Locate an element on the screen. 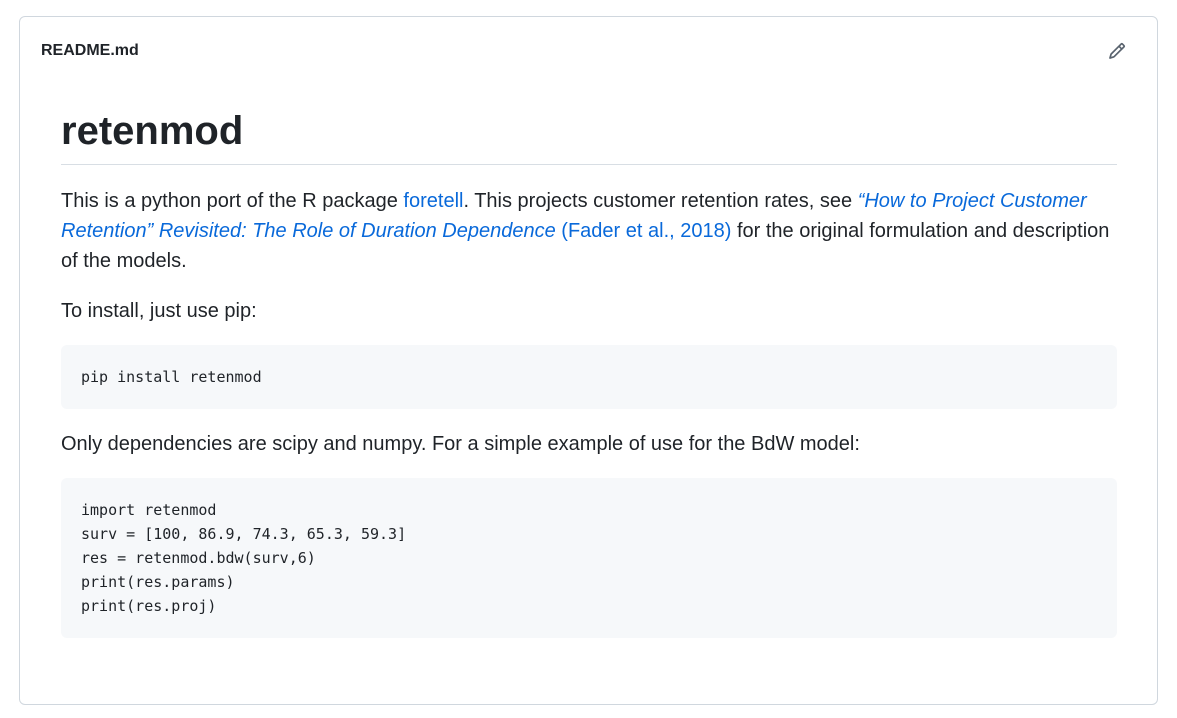 The image size is (1177, 718). edit-file-button is located at coordinates (1117, 51).